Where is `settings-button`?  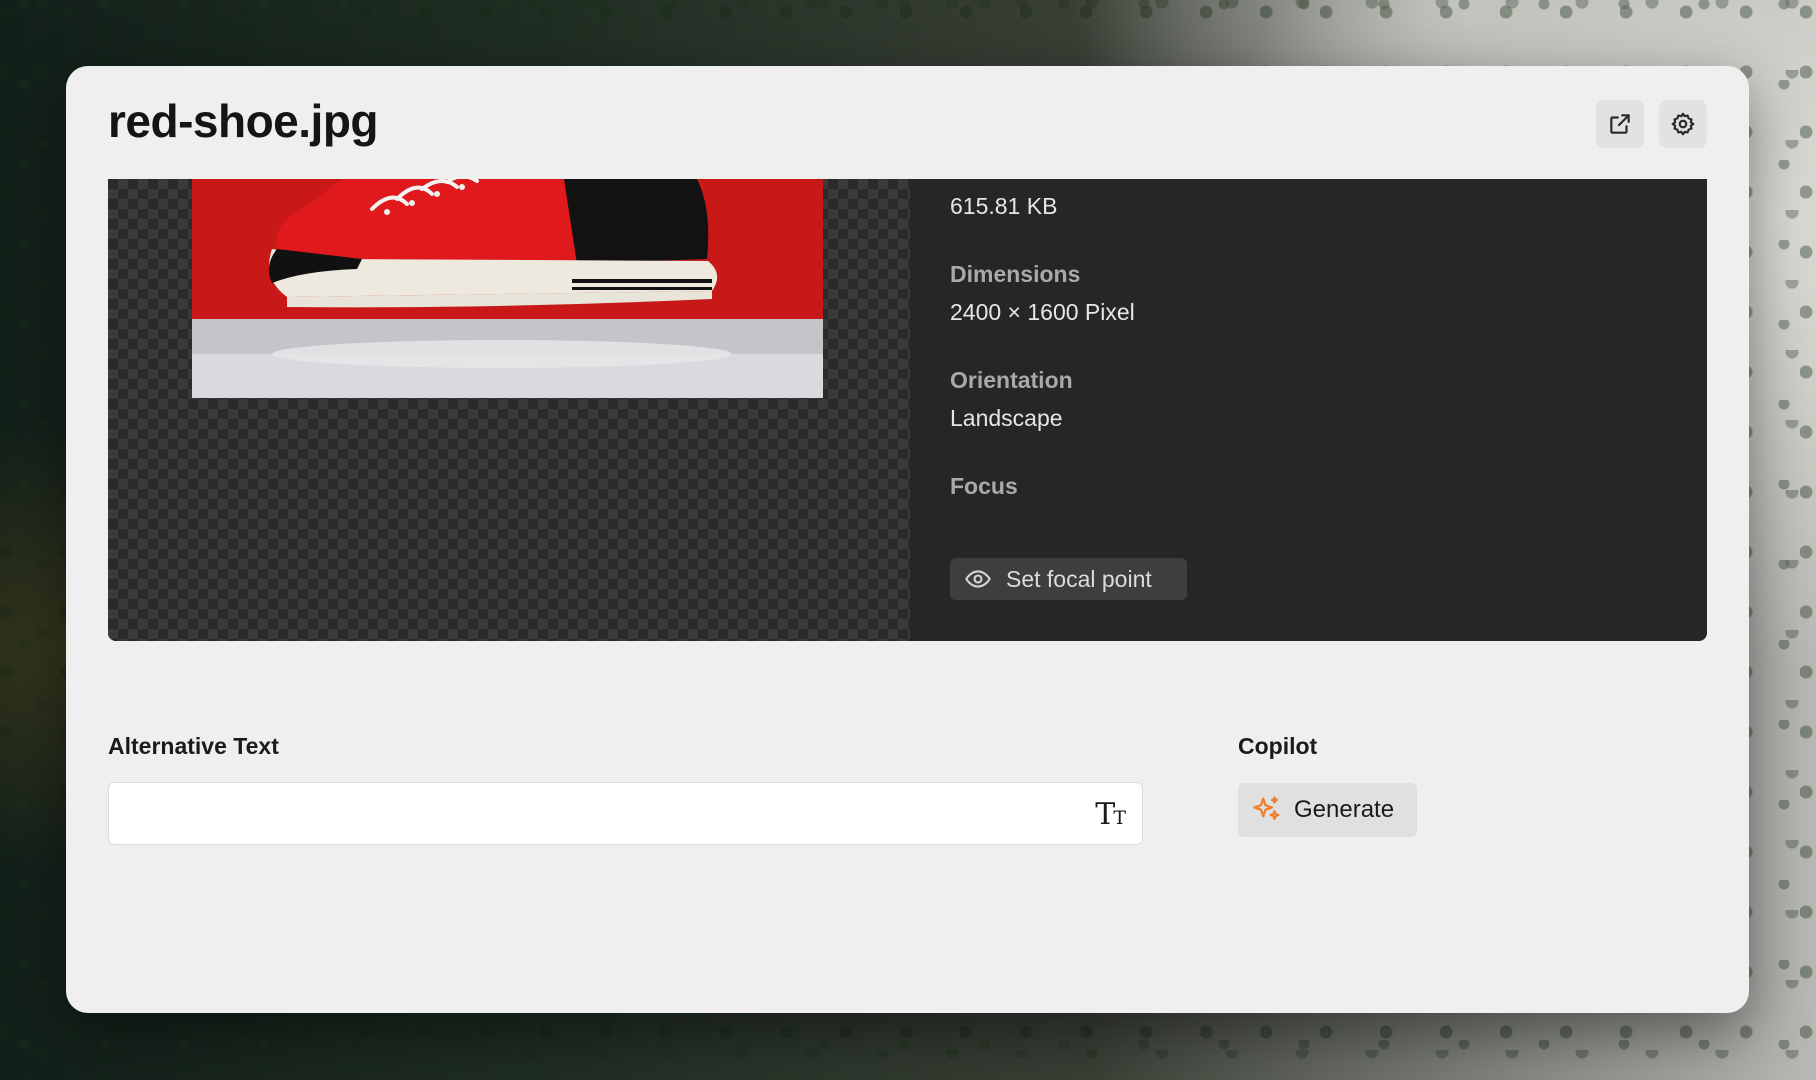 settings-button is located at coordinates (1683, 124).